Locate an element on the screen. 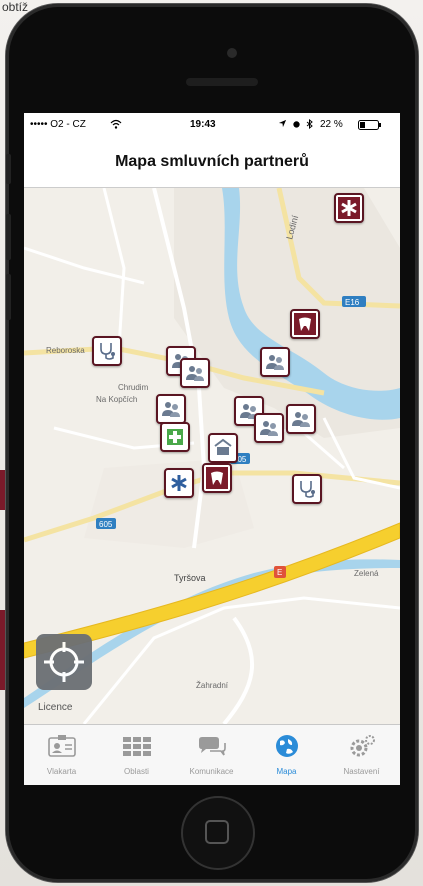 The width and height of the screenshot is (423, 886). ambulance-marker is located at coordinates (179, 483).